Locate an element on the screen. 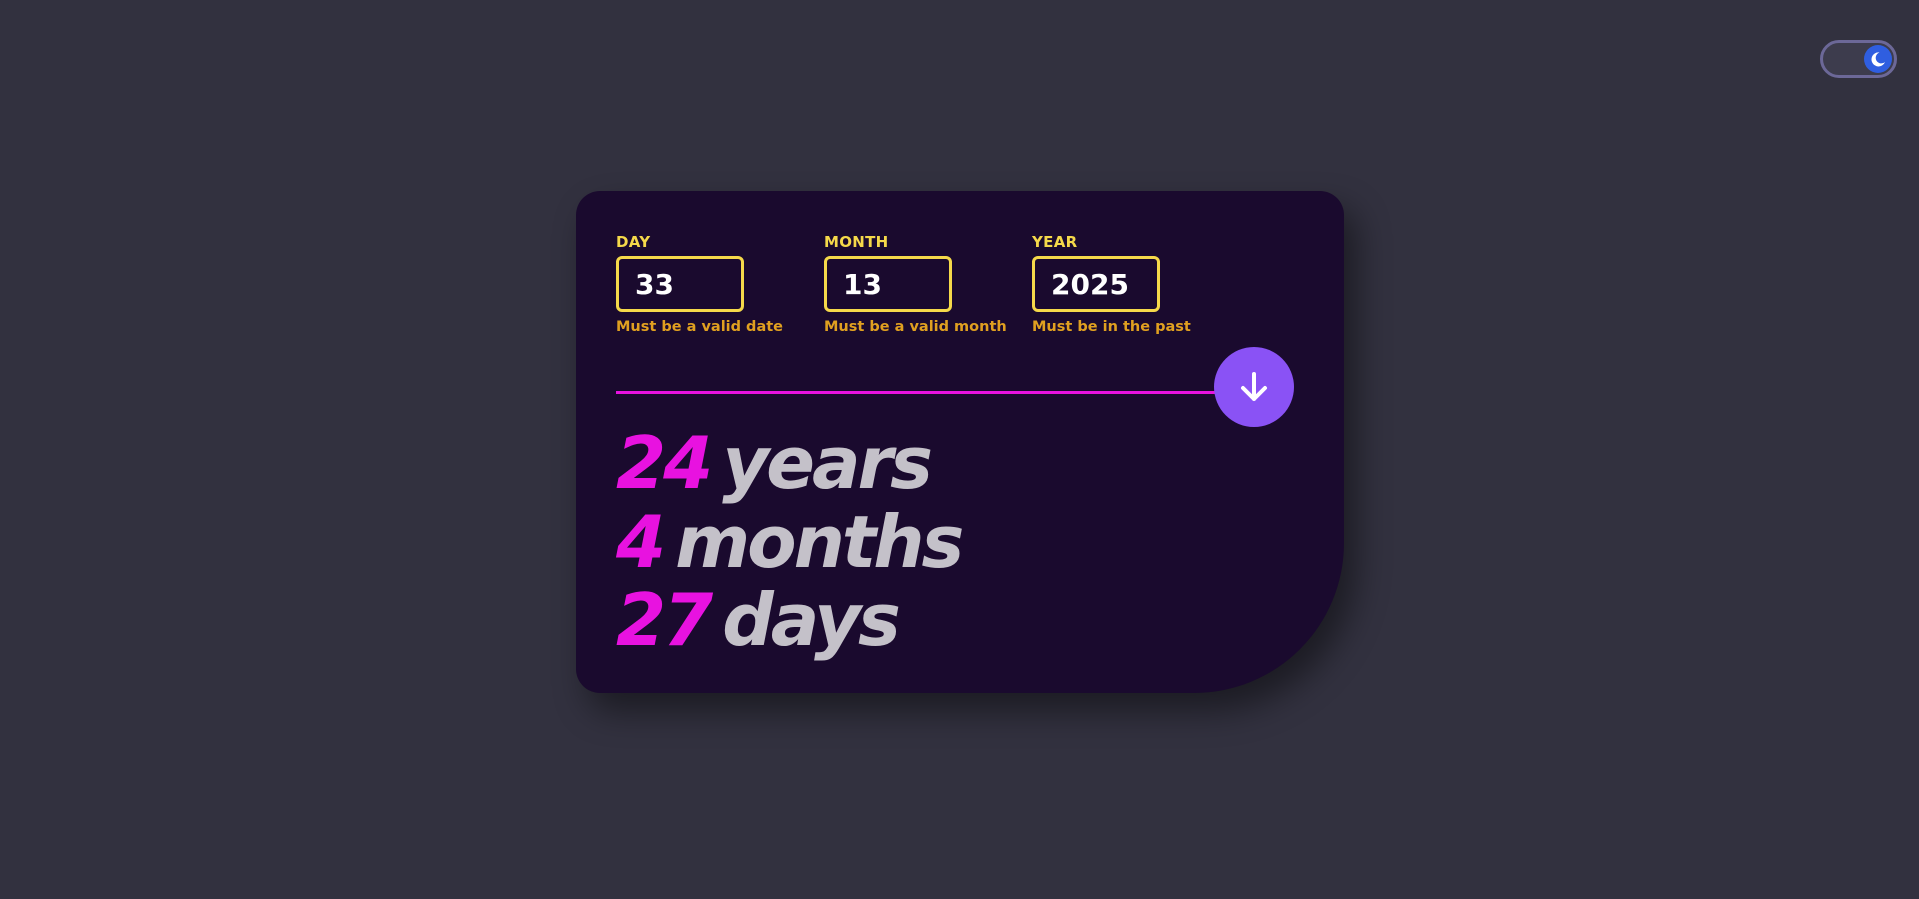  month-field: MONTH Must be a valid month is located at coordinates (915, 284).